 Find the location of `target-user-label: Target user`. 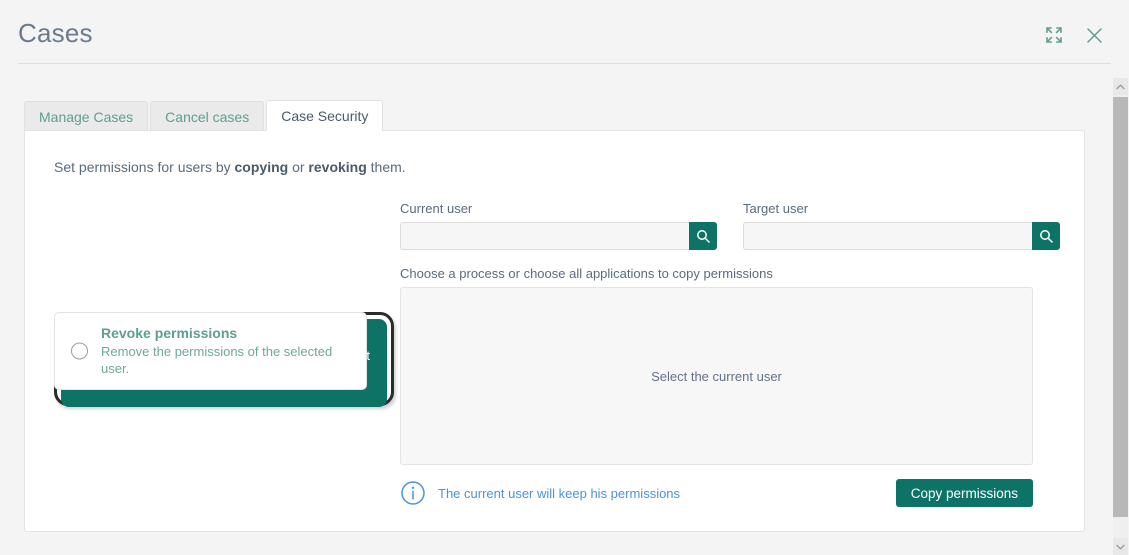

target-user-label: Target user is located at coordinates (776, 208).